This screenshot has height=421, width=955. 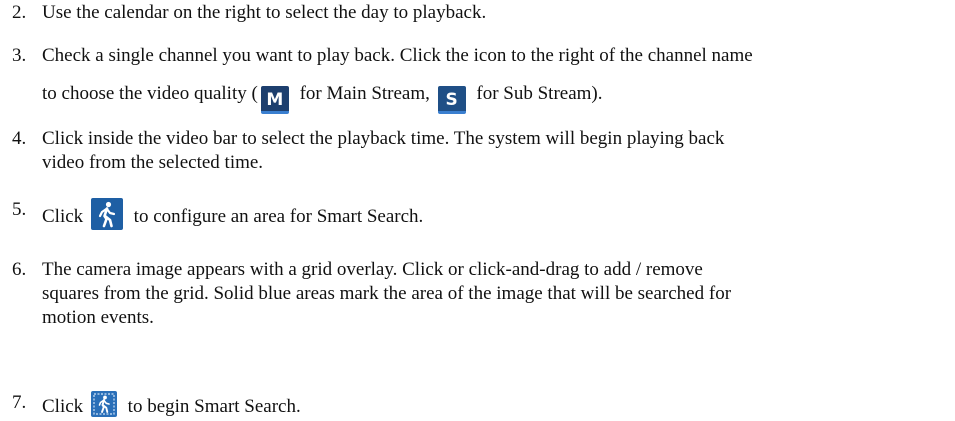 What do you see at coordinates (19, 402) in the screenshot?
I see `step-number: 7.` at bounding box center [19, 402].